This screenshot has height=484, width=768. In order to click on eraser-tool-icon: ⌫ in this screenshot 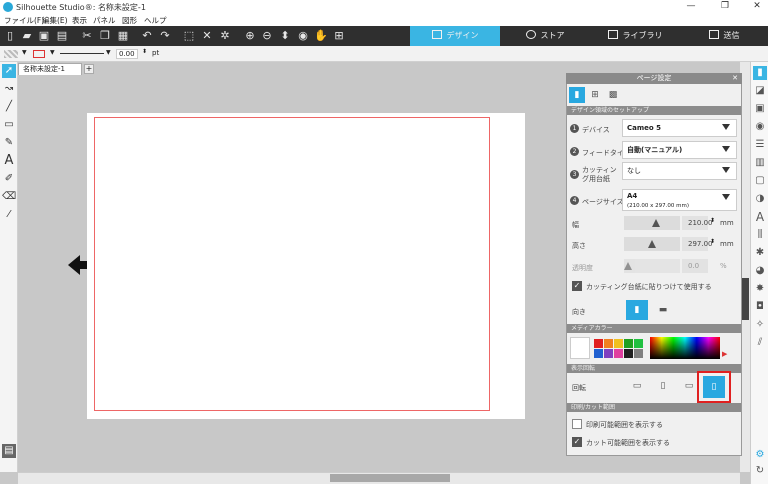, I will do `click(9, 197)`.